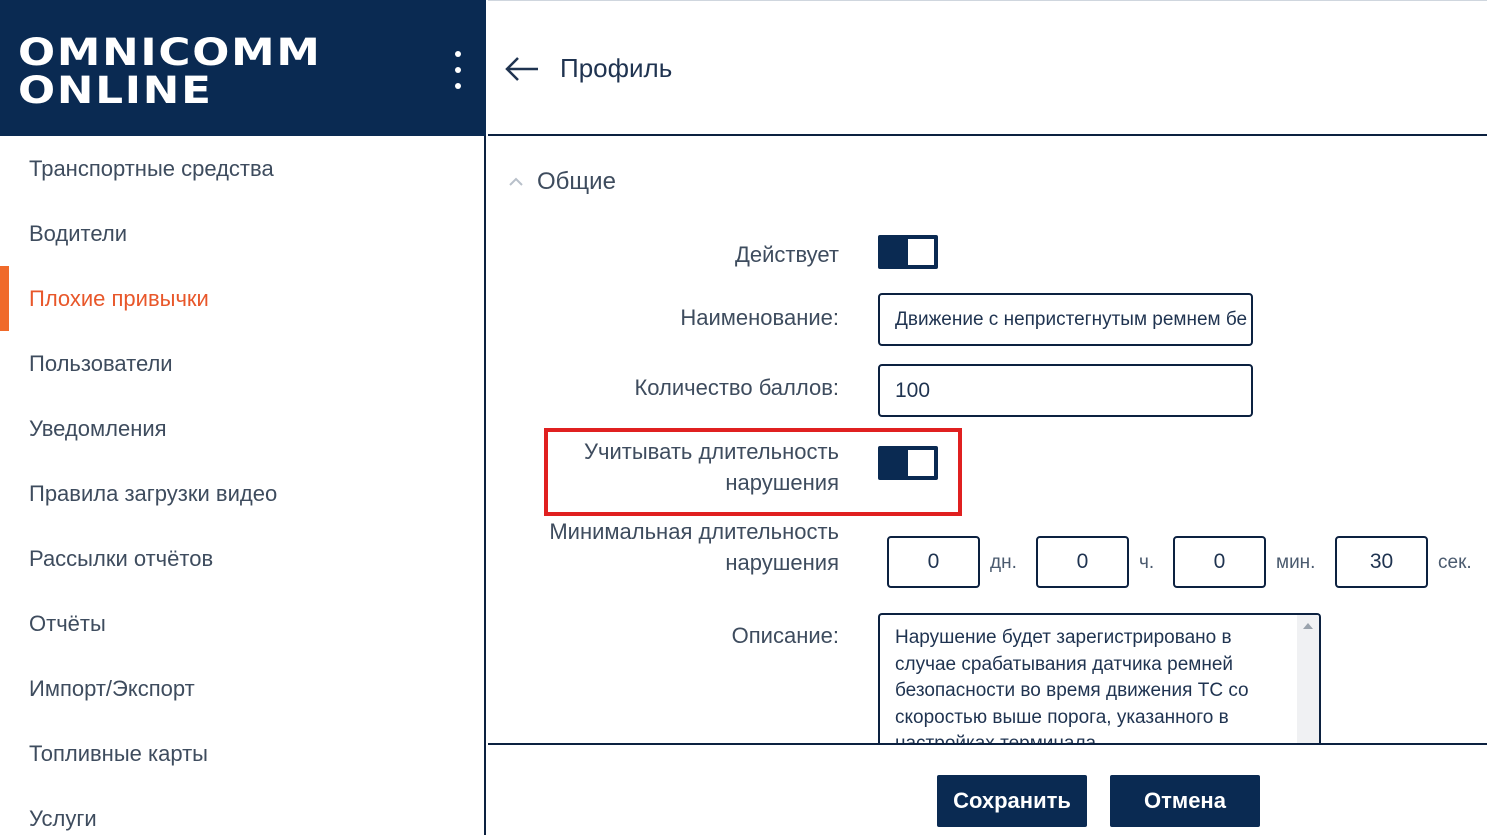 Image resolution: width=1487 pixels, height=835 pixels. Describe the element at coordinates (242, 168) in the screenshot. I see `sidebar-item-vehicles: Транспортные средства` at that location.